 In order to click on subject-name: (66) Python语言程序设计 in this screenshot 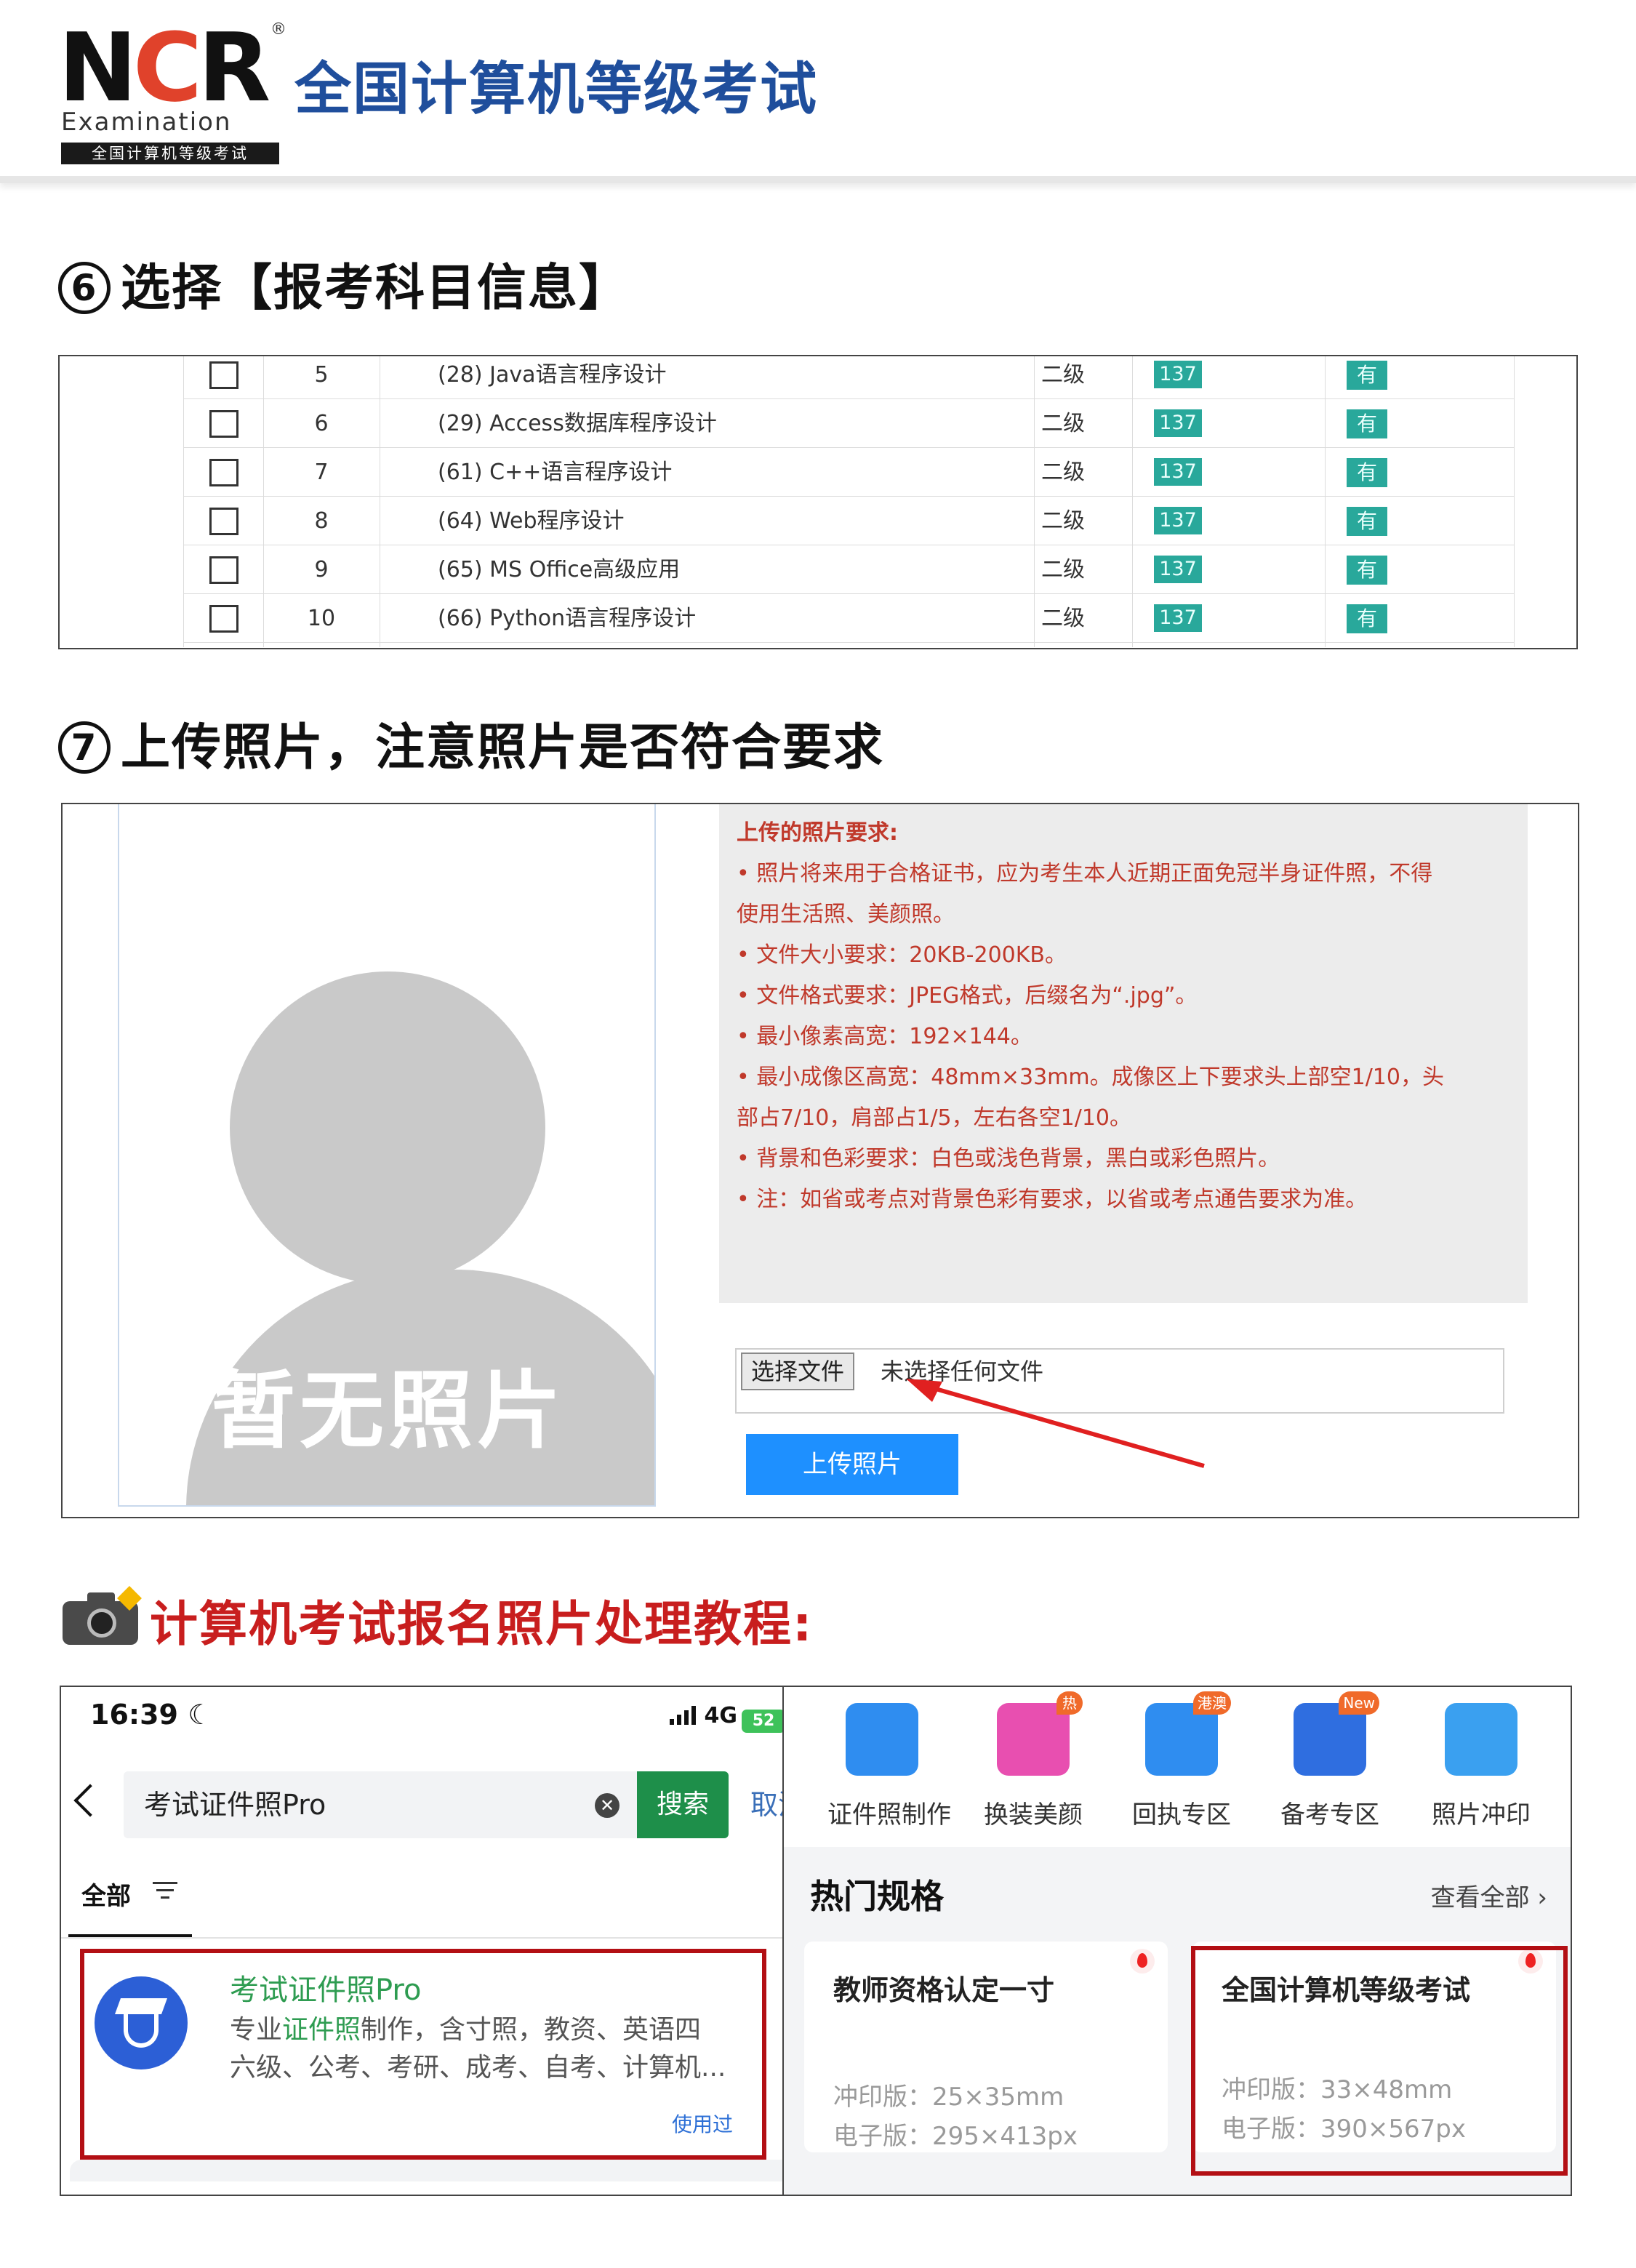, I will do `click(567, 618)`.